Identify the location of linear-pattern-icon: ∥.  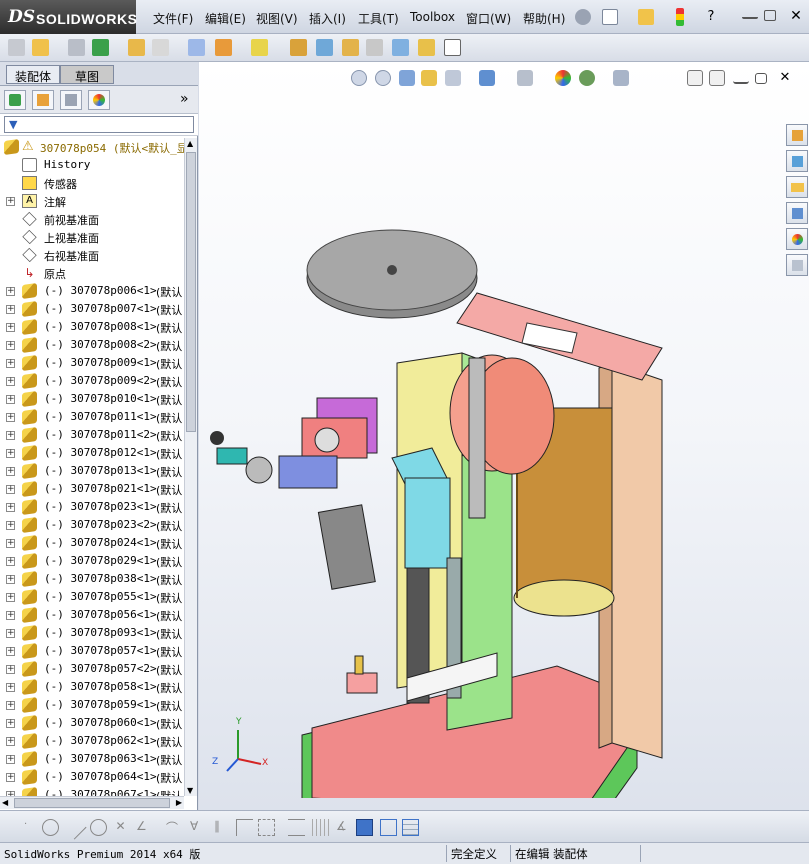
(222, 827).